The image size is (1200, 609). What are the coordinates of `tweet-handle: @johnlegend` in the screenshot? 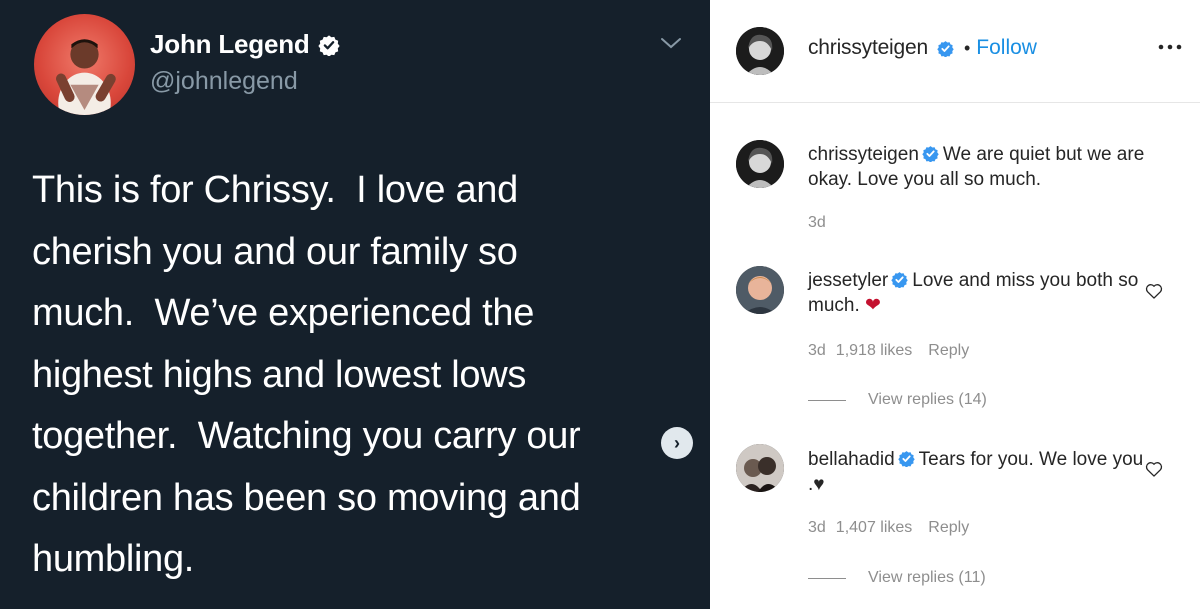 It's located at (224, 81).